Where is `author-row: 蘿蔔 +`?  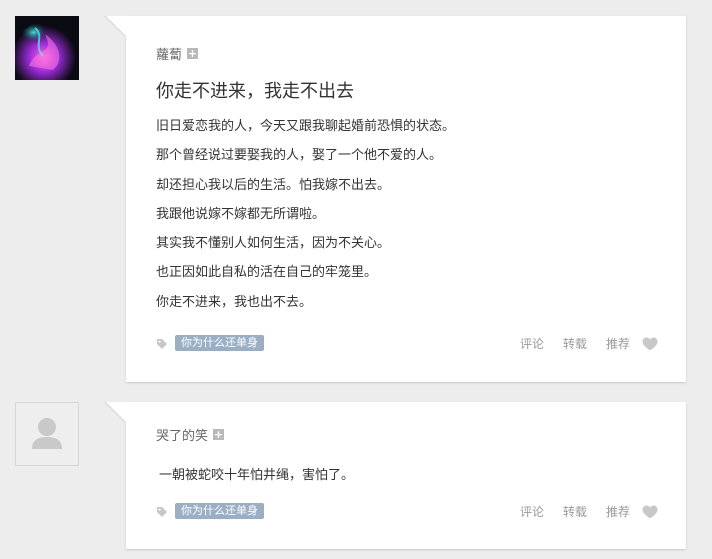
author-row: 蘿蔔 + is located at coordinates (177, 53).